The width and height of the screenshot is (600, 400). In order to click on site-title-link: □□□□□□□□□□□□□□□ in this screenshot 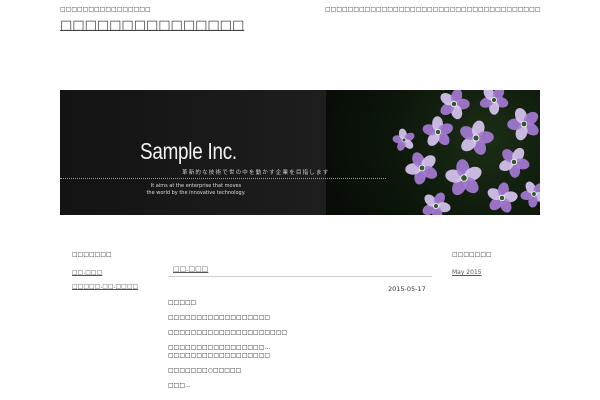, I will do `click(152, 26)`.